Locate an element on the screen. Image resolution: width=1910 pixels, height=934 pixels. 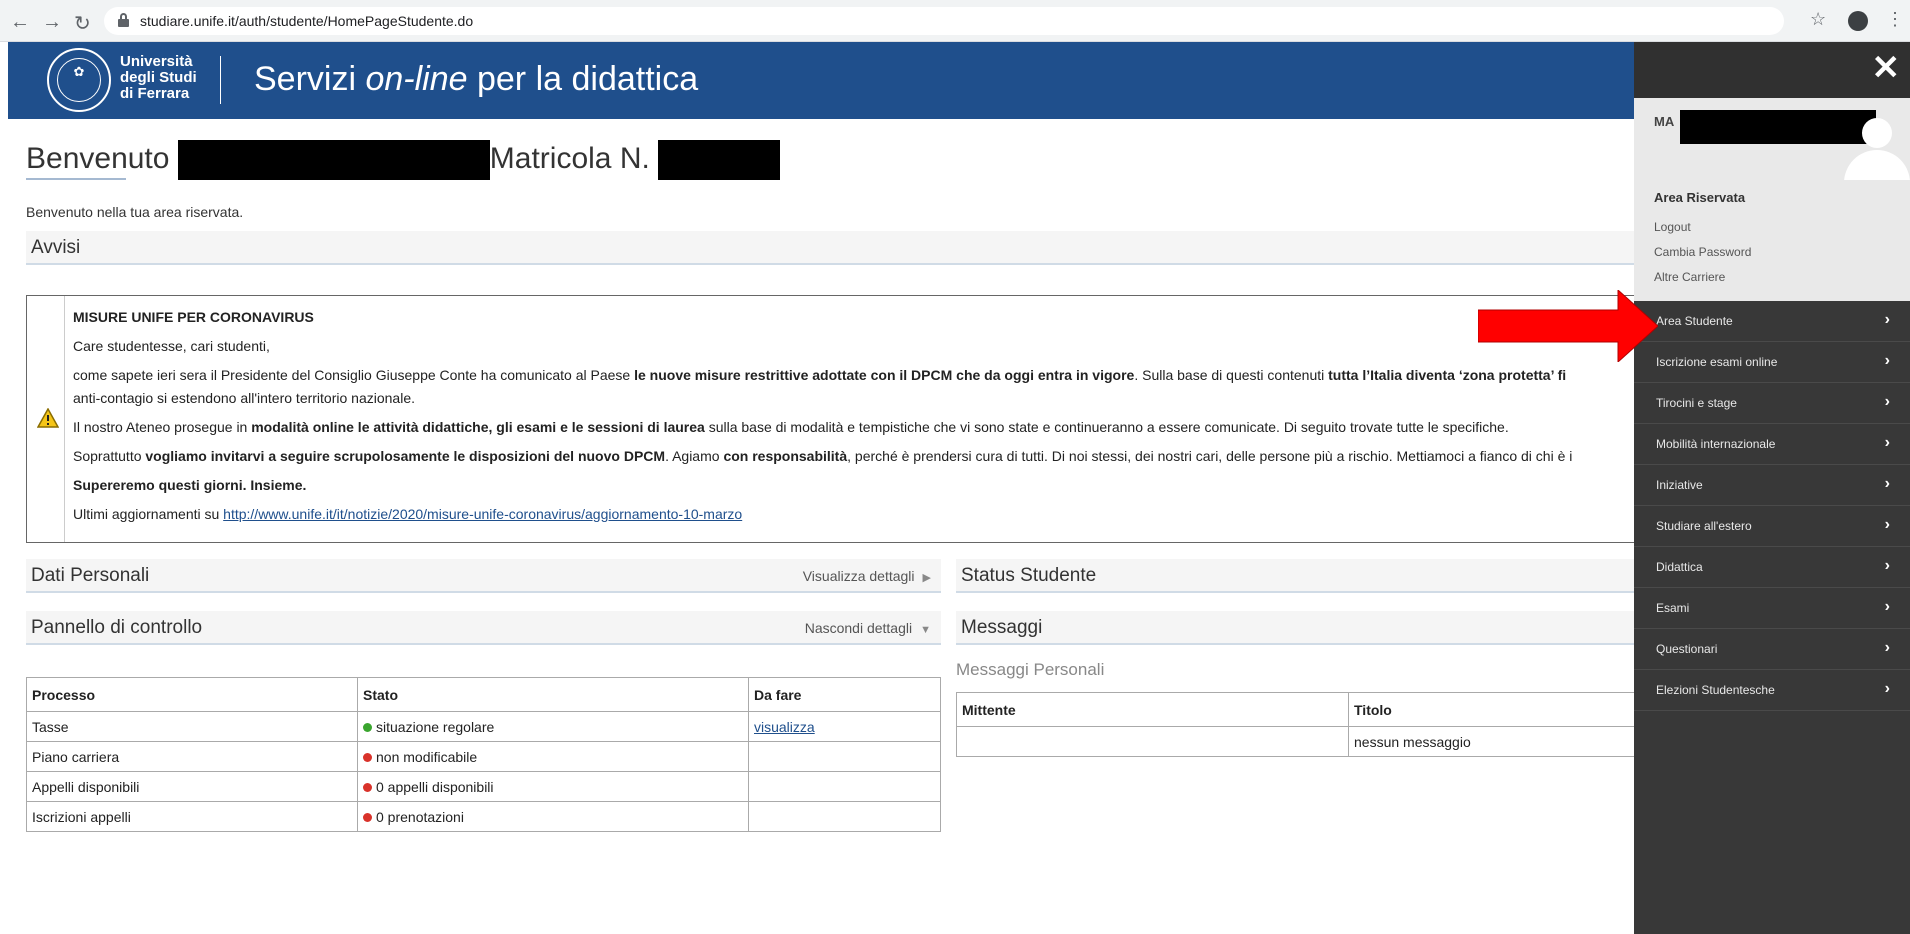
user-name: MA is located at coordinates (1664, 121).